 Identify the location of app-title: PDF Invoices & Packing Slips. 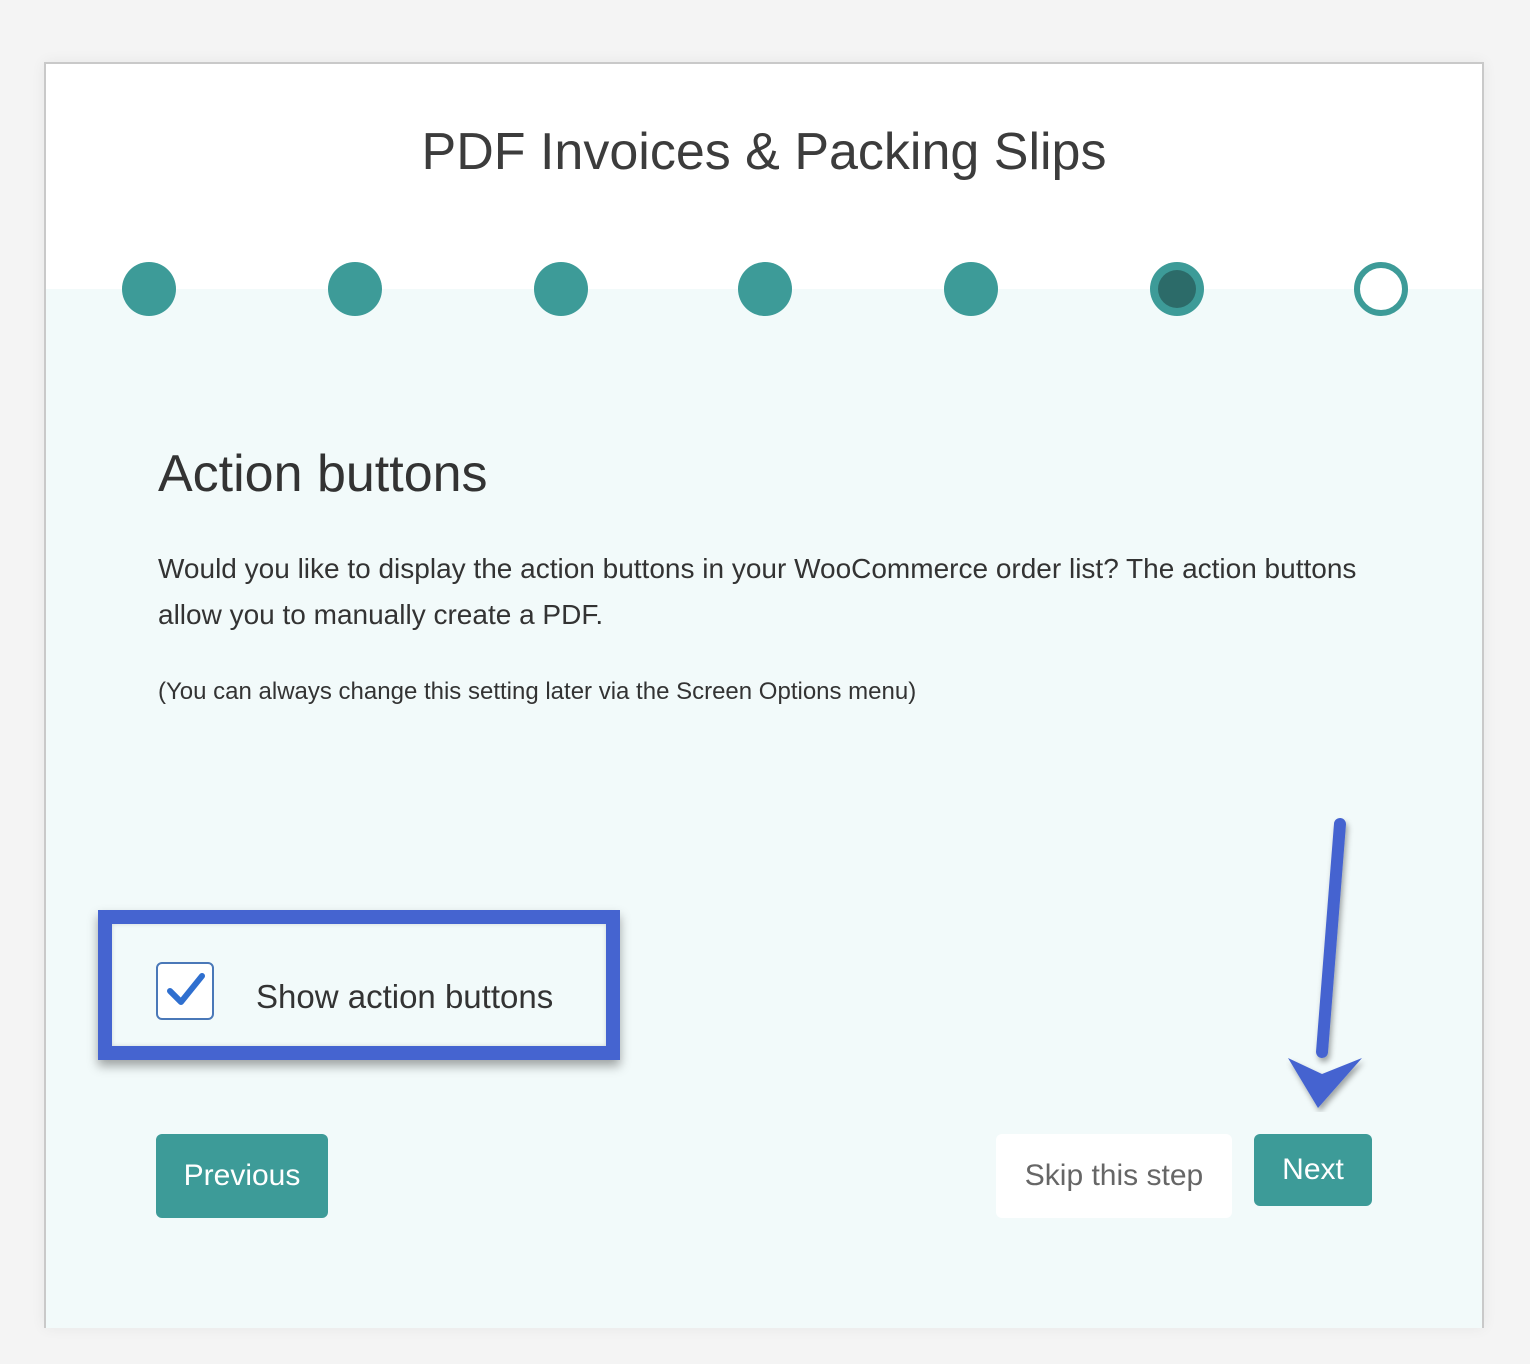
(764, 152).